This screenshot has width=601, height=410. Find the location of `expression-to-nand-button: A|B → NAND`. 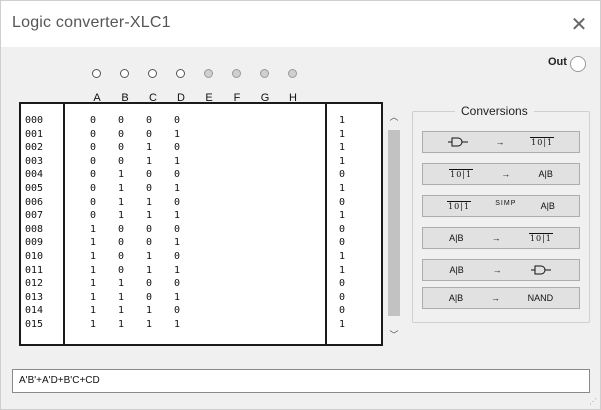

expression-to-nand-button: A|B → NAND is located at coordinates (501, 298).